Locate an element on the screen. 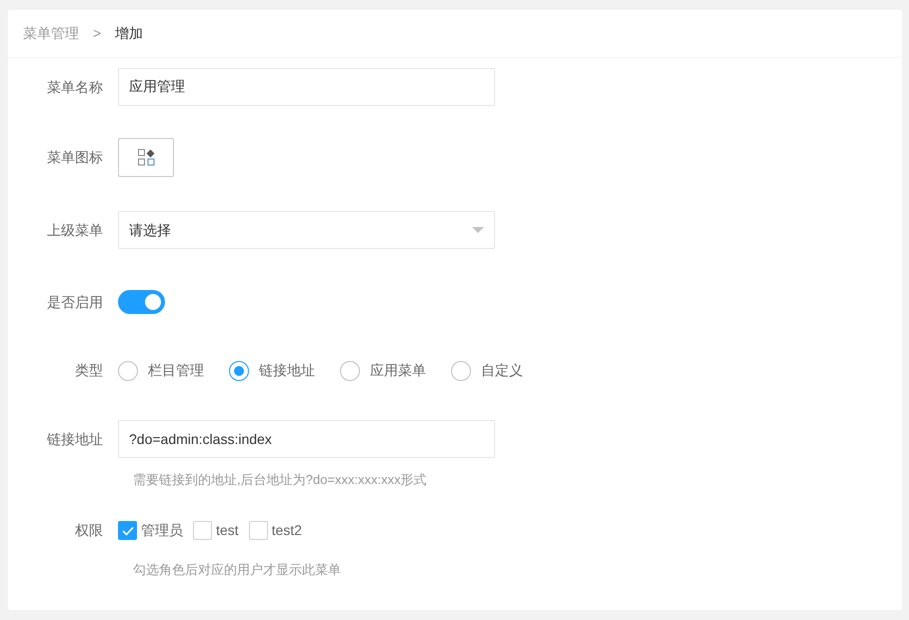  checkbox-option: test2 is located at coordinates (275, 530).